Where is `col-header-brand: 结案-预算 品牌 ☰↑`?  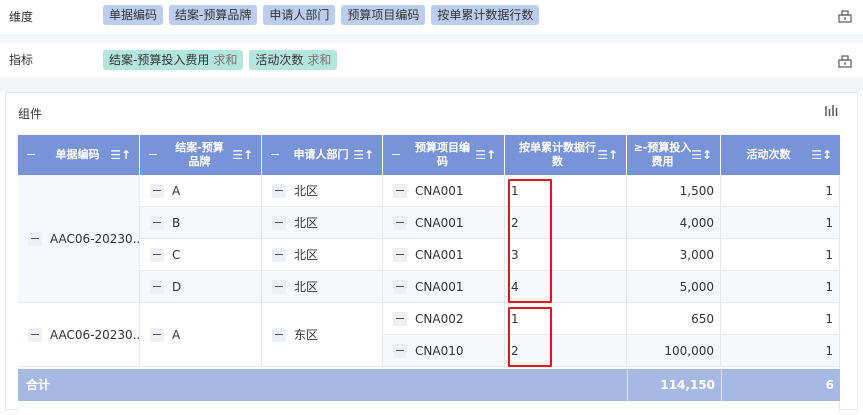 col-header-brand: 结案-预算 品牌 ☰↑ is located at coordinates (201, 155).